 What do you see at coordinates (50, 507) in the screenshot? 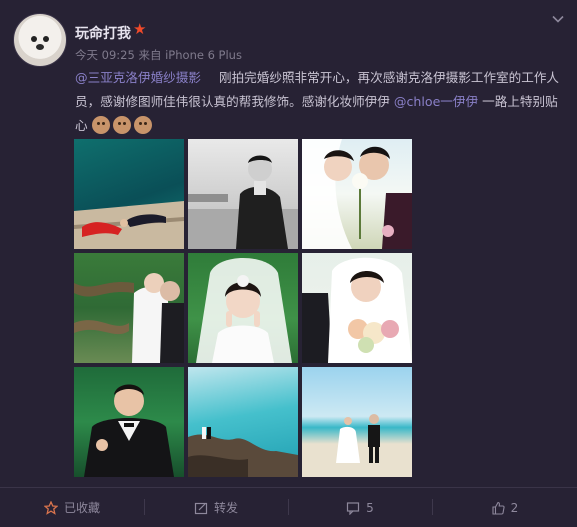
I see `star-outline-icon` at bounding box center [50, 507].